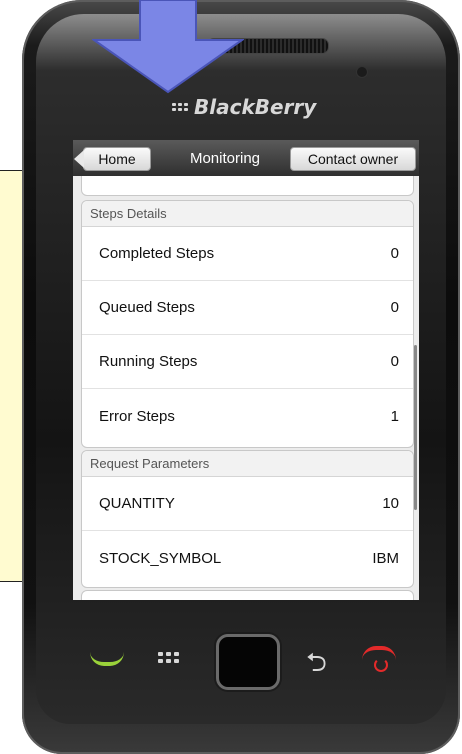 This screenshot has width=462, height=754. I want to click on hardware-keys: ⮌, so click(242, 661).